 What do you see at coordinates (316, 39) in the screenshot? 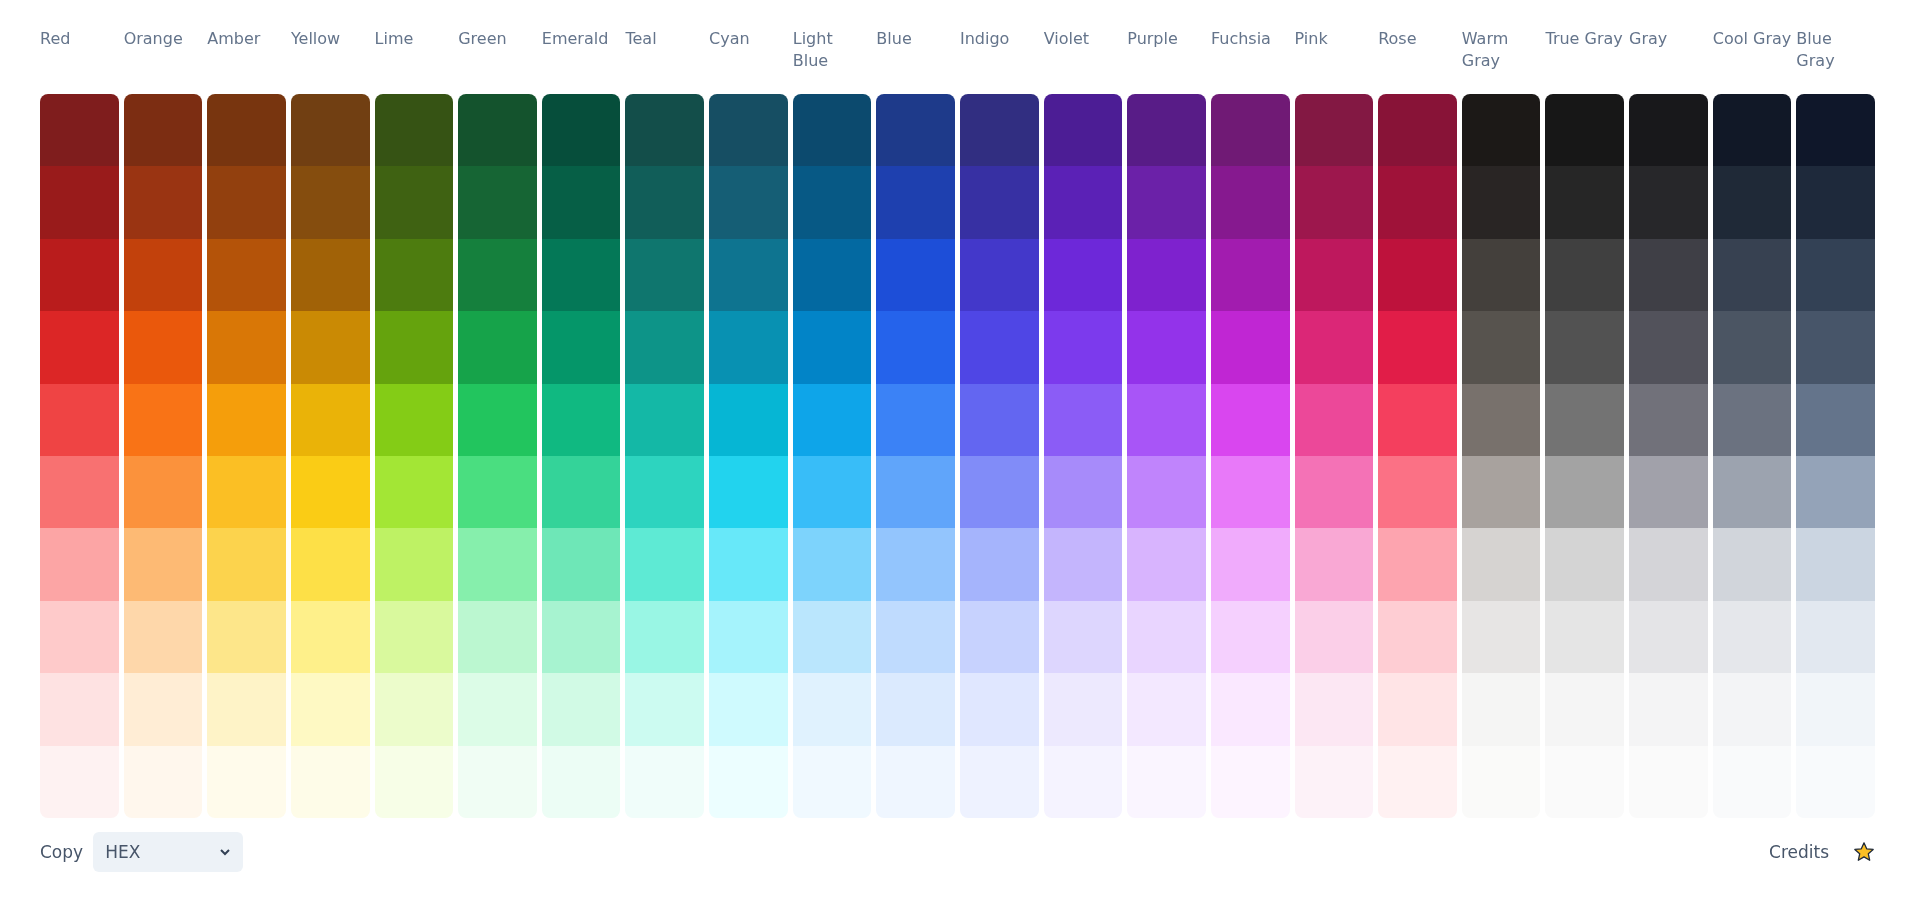
I see `palette-name: Yellow` at bounding box center [316, 39].